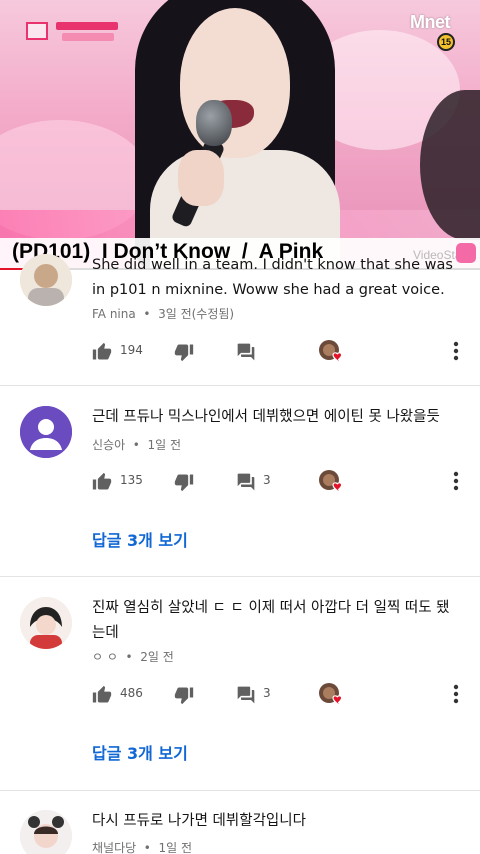 This screenshot has height=854, width=480. What do you see at coordinates (282, 696) in the screenshot?
I see `comment-actions: 486 3` at bounding box center [282, 696].